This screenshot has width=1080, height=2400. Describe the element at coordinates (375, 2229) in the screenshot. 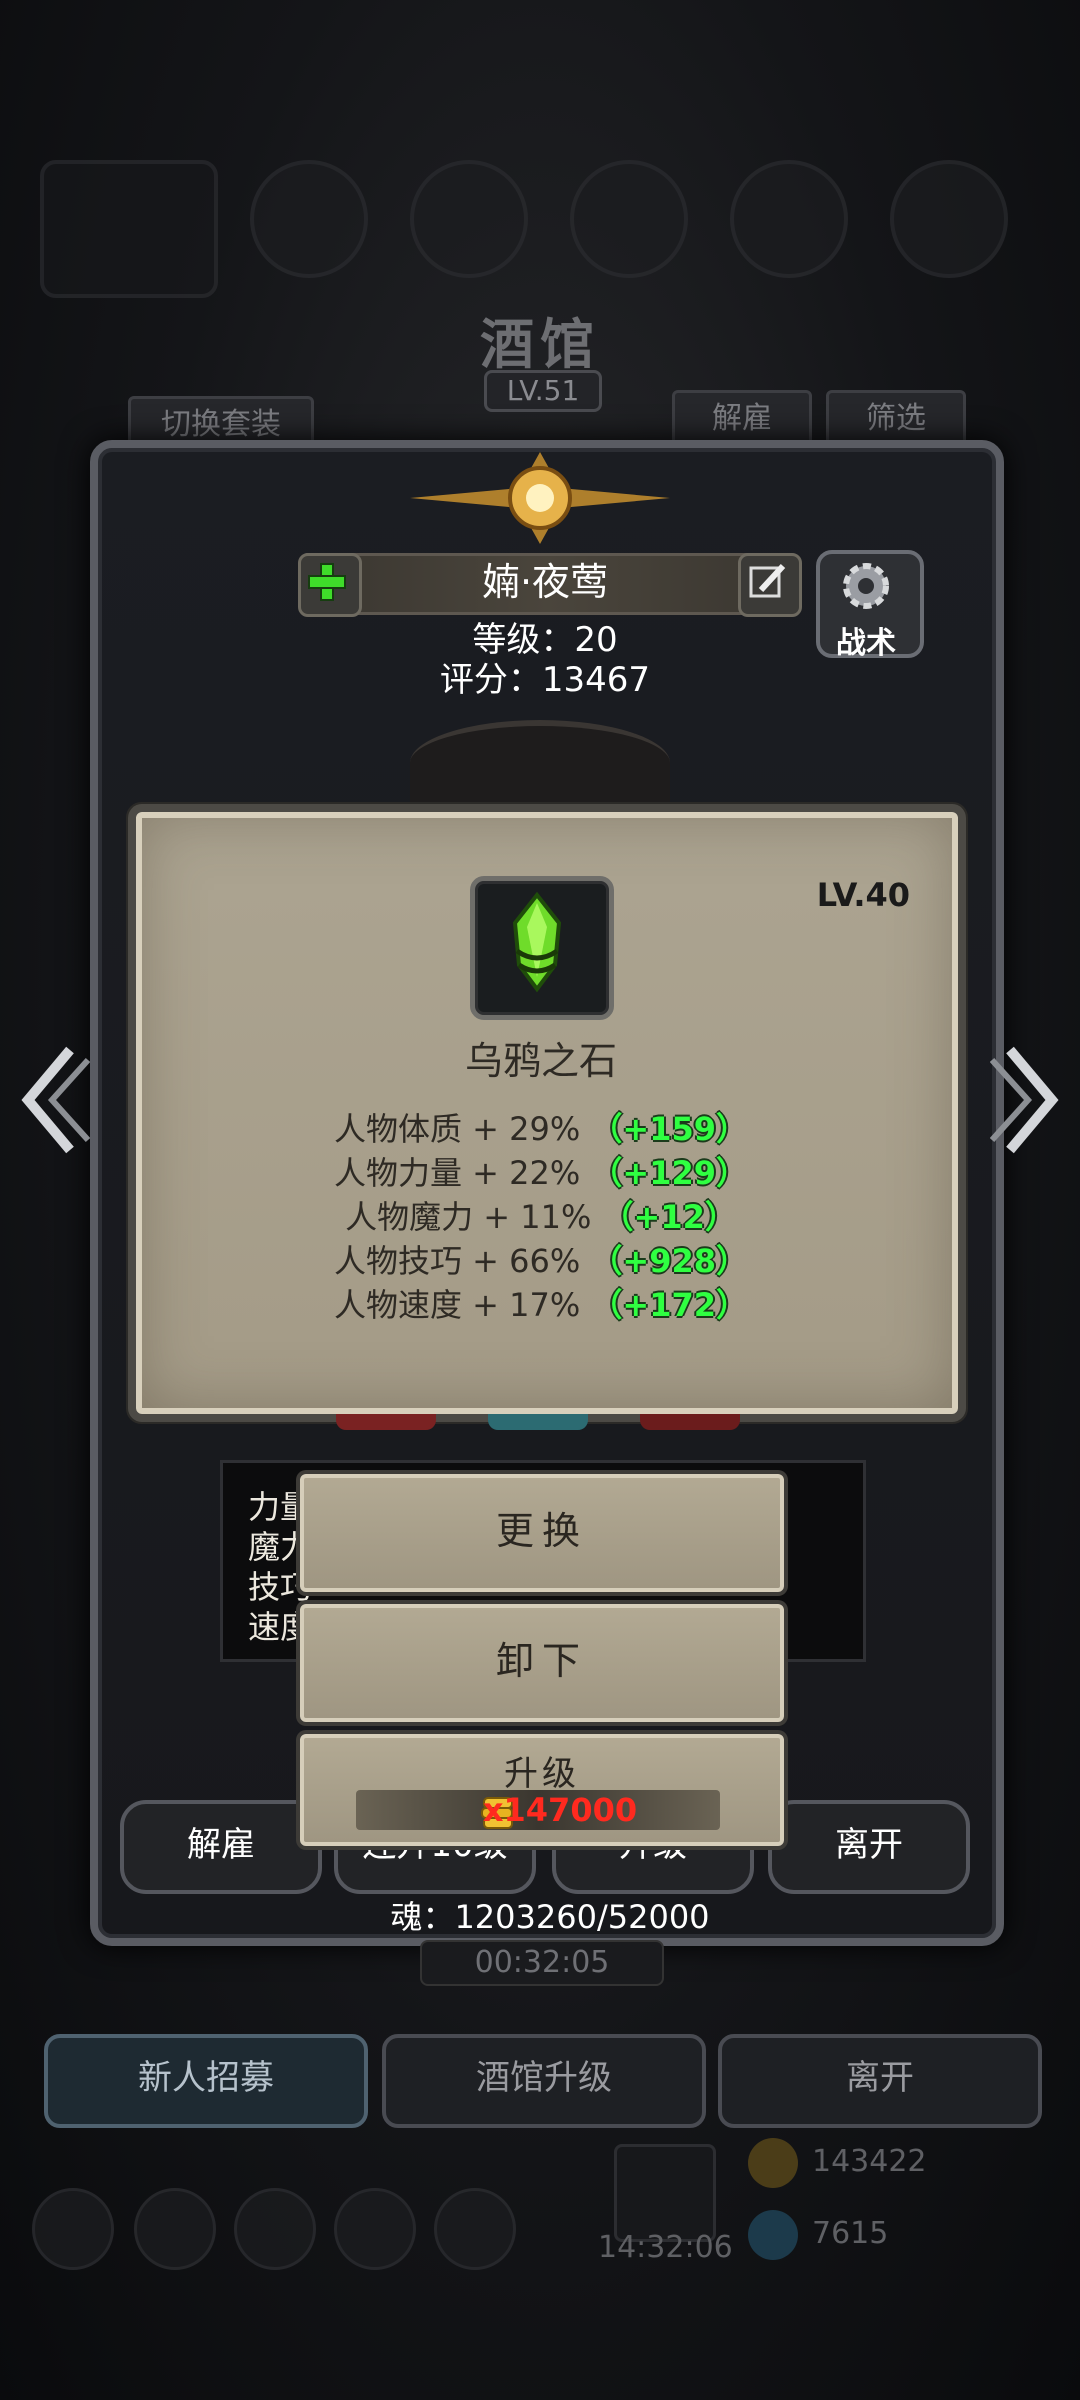

I see `mail-icon` at that location.